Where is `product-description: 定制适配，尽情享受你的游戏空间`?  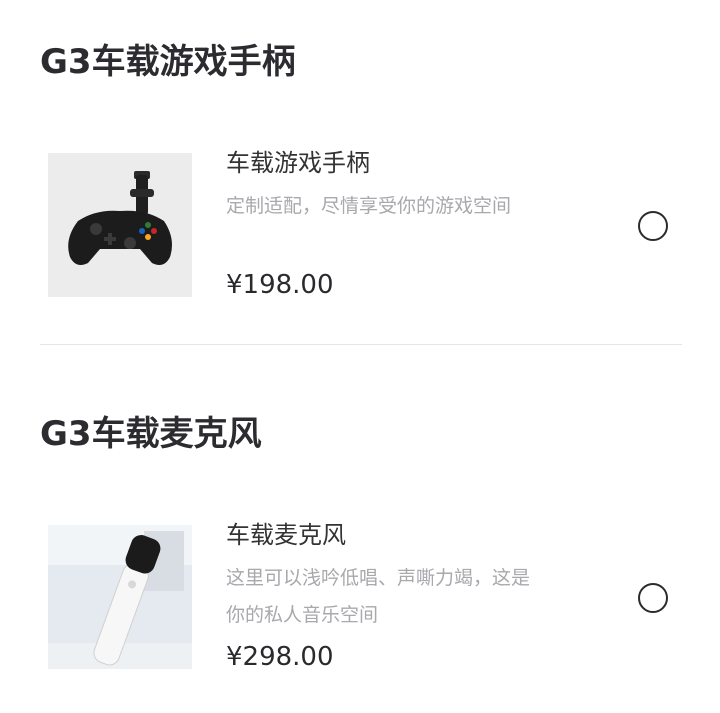 product-description: 定制适配，尽情享受你的游戏空间 is located at coordinates (369, 206).